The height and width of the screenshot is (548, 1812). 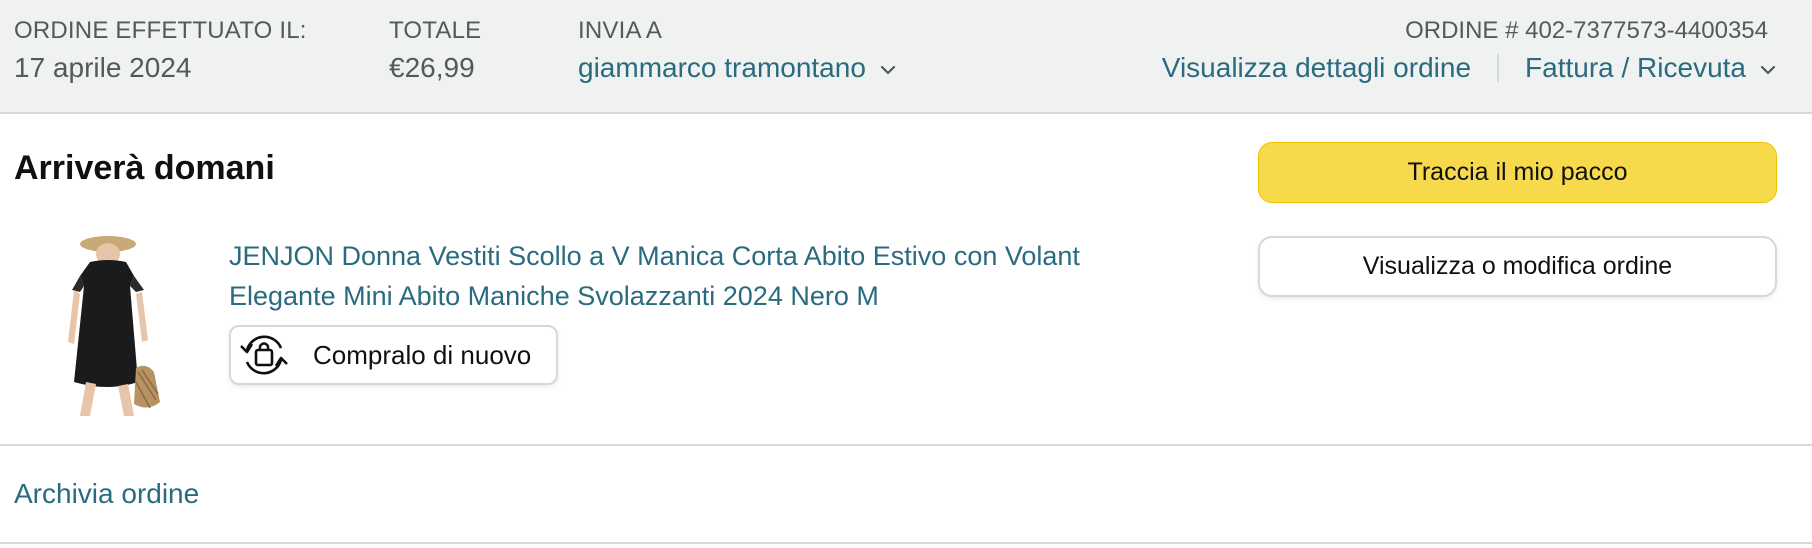 I want to click on view-modify-order-button: Visualizza o modifica ordine, so click(x=1517, y=266).